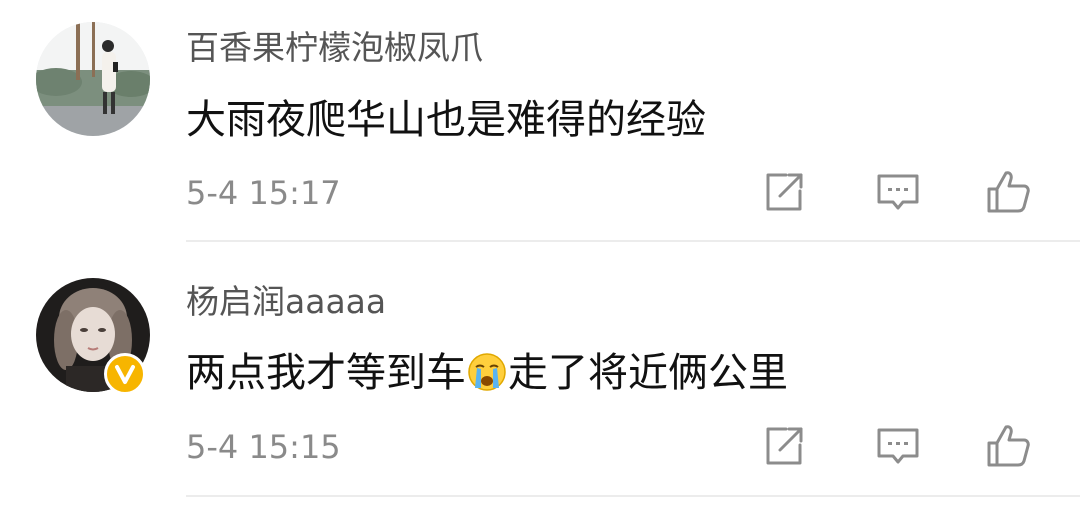 The height and width of the screenshot is (516, 1080). What do you see at coordinates (286, 302) in the screenshot?
I see `username: 杨启润aaaaa` at bounding box center [286, 302].